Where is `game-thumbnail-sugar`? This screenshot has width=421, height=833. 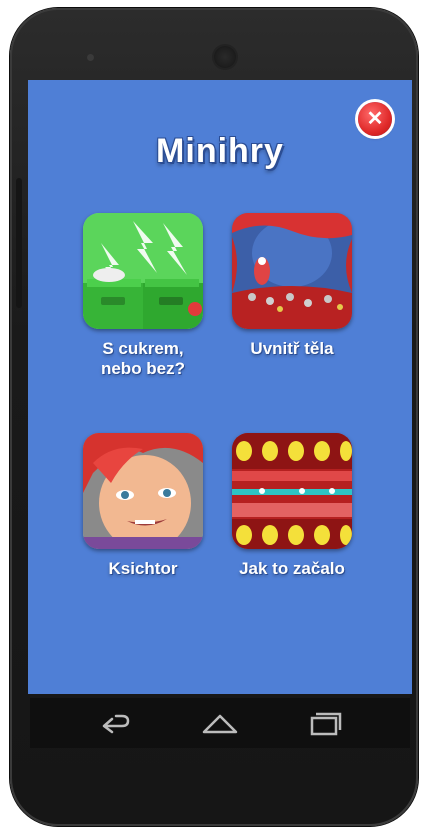 game-thumbnail-sugar is located at coordinates (143, 271).